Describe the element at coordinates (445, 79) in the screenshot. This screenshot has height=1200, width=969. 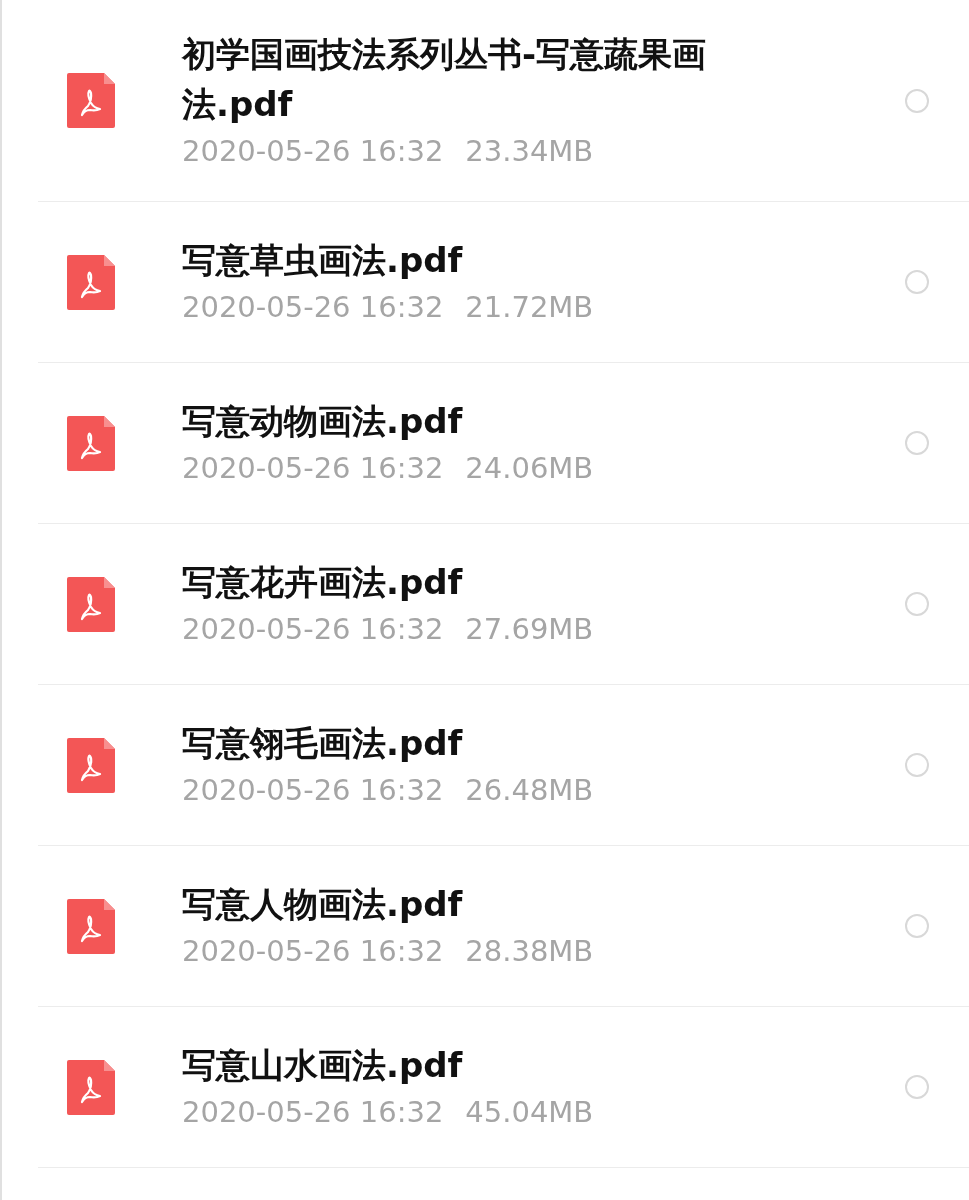
I see `file-name: 初学国画技法系列丛书-写意蔬果画法.pdf` at that location.